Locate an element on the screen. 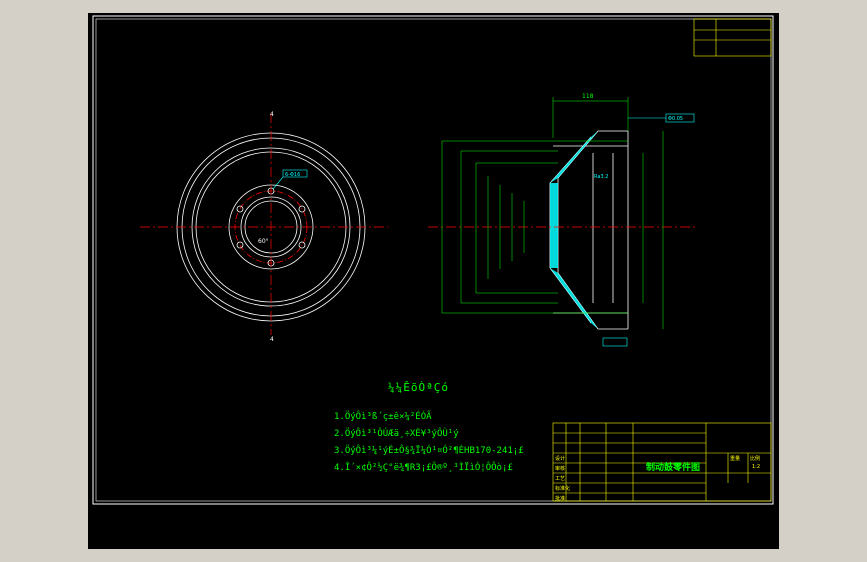 Image resolution: width=867 pixels, height=562 pixels. section-mark-top: 4 is located at coordinates (272, 114).